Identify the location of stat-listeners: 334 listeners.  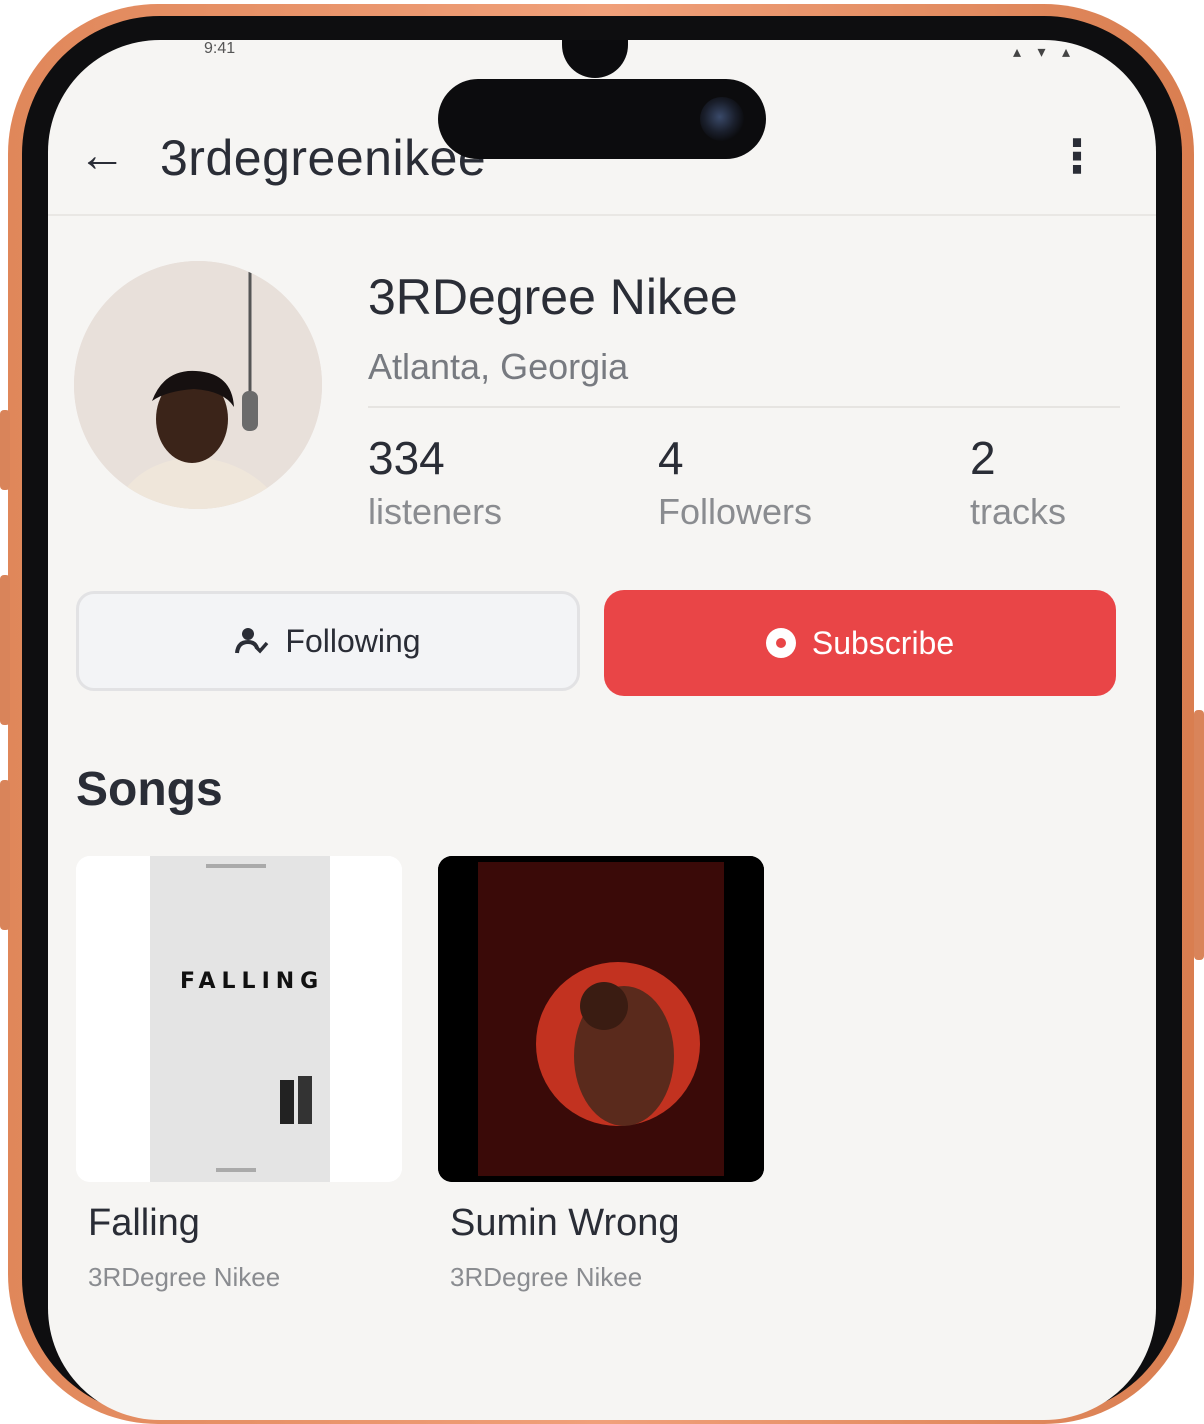
(435, 486).